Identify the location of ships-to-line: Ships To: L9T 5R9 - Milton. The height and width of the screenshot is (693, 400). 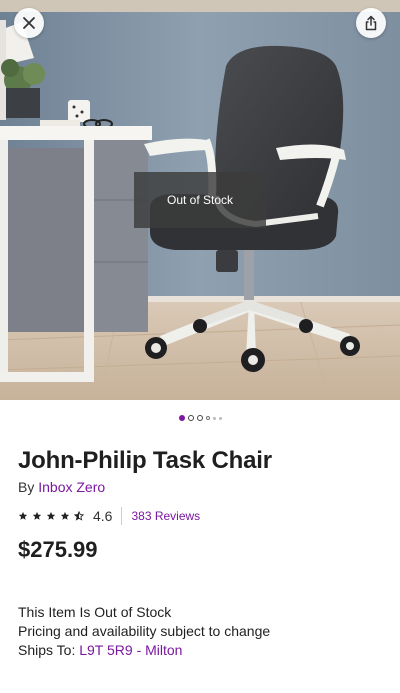
(144, 650).